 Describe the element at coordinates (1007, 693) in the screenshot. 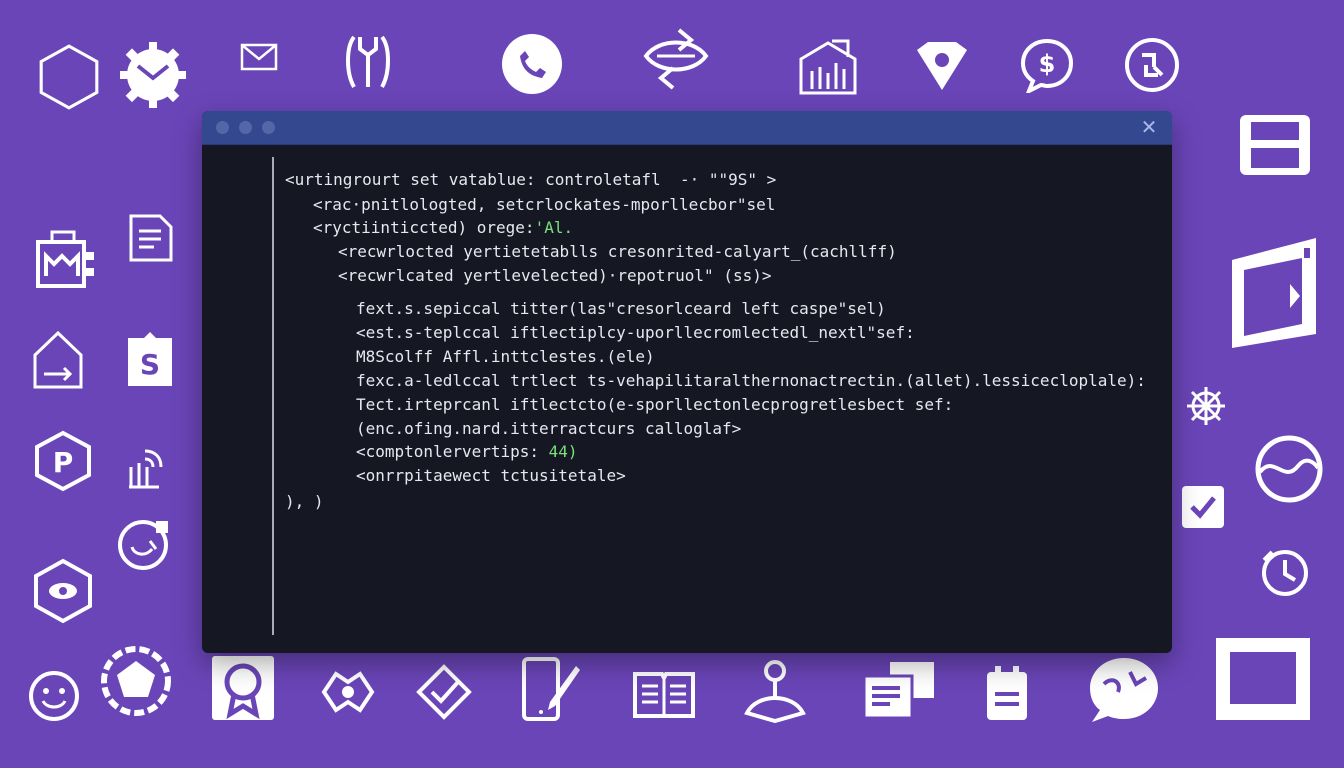

I see `calendar-clip-icon` at that location.